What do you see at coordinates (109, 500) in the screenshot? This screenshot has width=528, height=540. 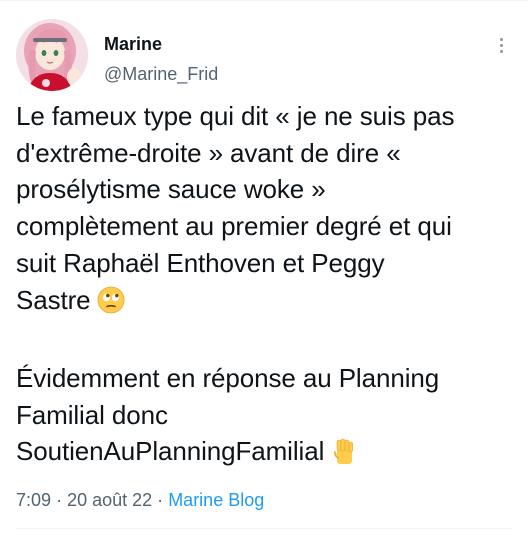 I see `tweet-date: 20 août 22` at bounding box center [109, 500].